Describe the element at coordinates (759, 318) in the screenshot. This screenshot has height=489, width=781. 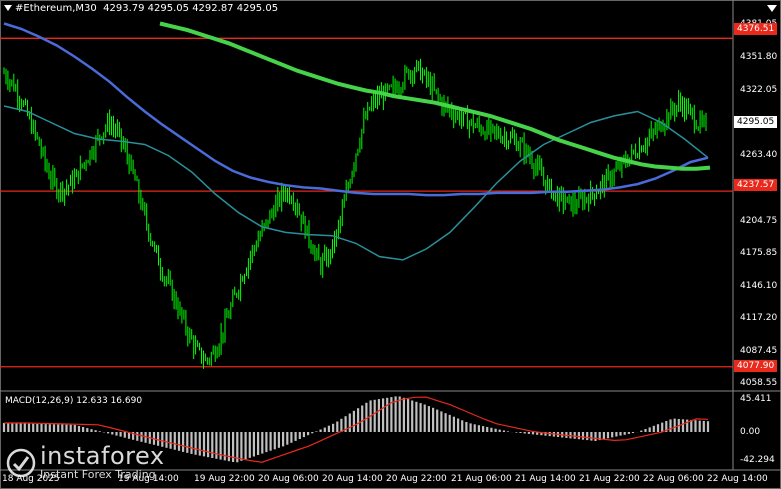
I see `price-tick: 4117.20` at that location.